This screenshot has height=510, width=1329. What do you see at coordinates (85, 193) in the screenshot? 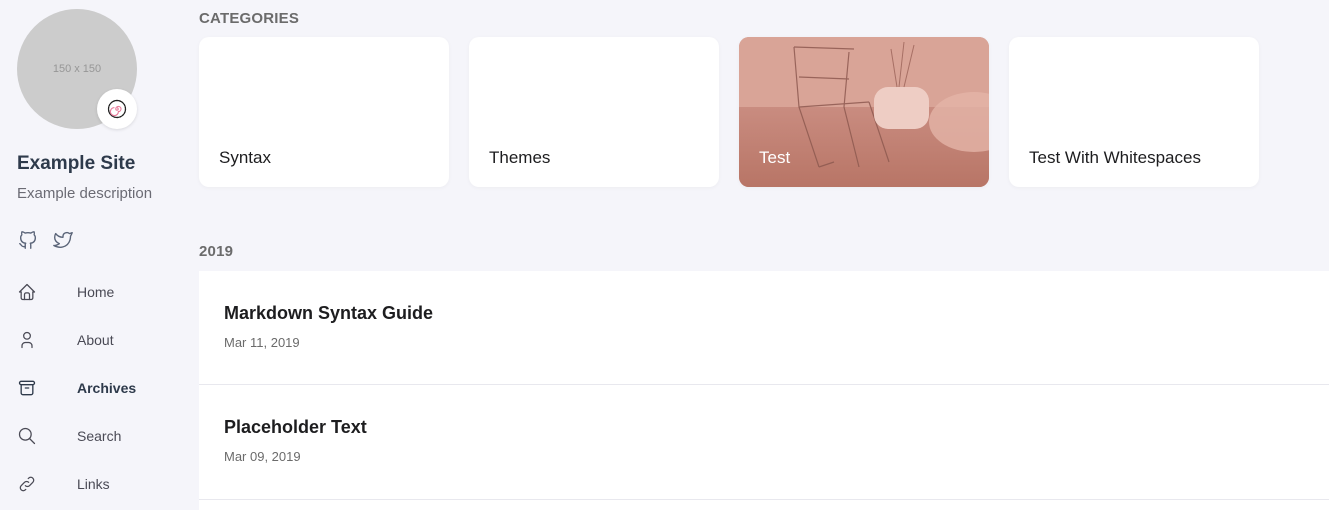
I see `site-description: Example description` at bounding box center [85, 193].